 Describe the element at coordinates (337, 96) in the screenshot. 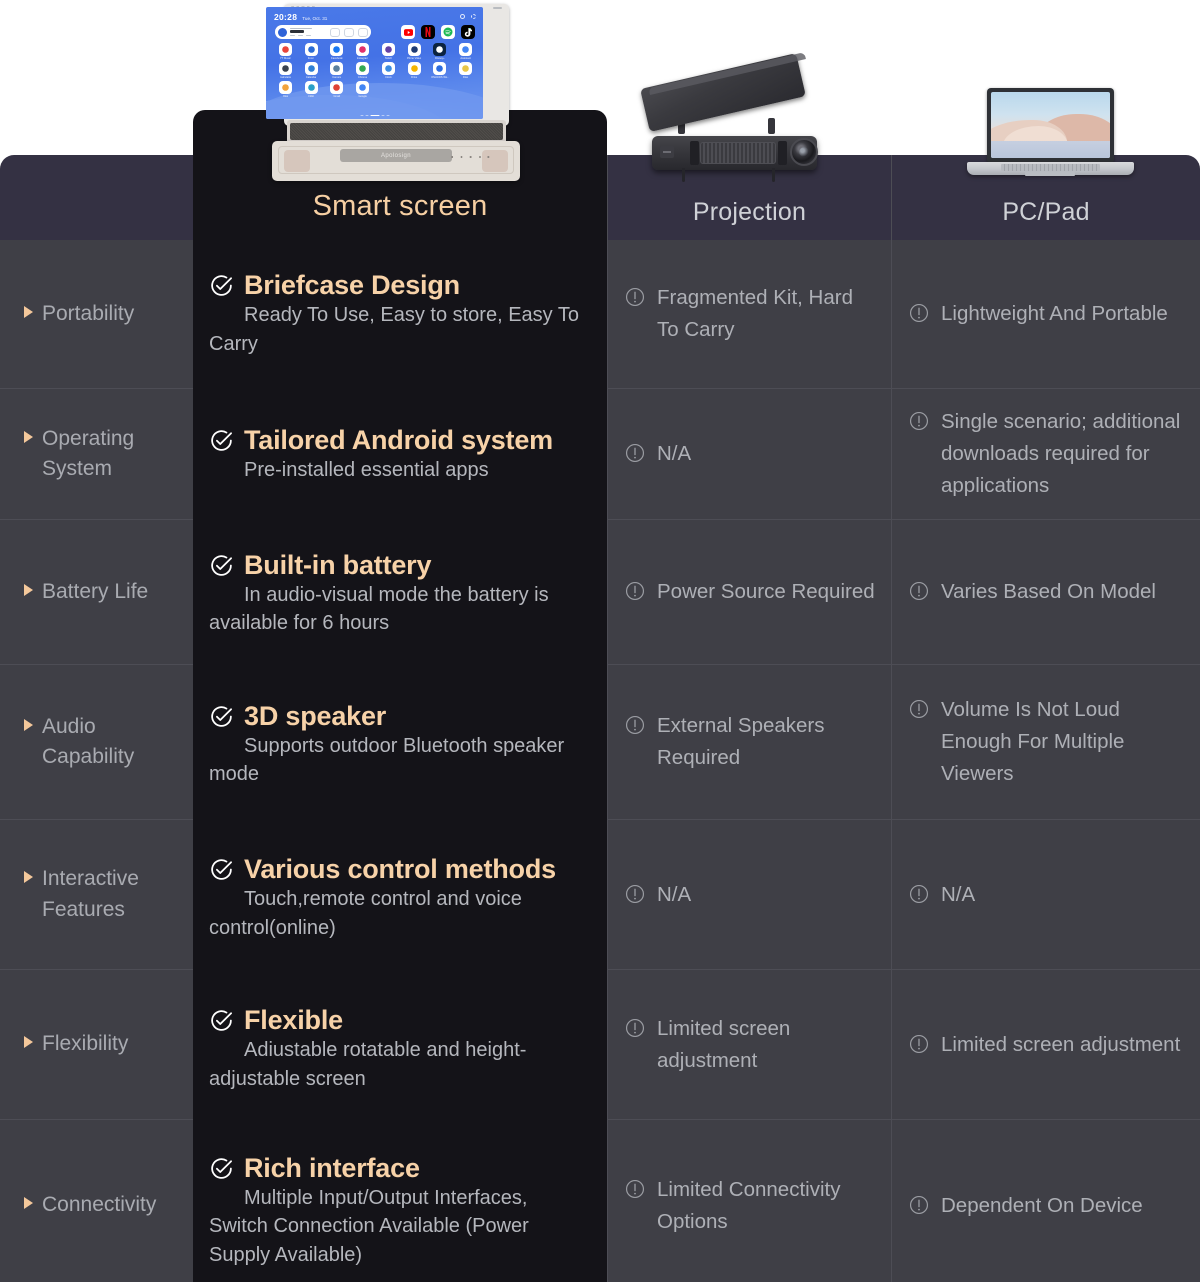

I see `app-tile-label: Gmail` at that location.